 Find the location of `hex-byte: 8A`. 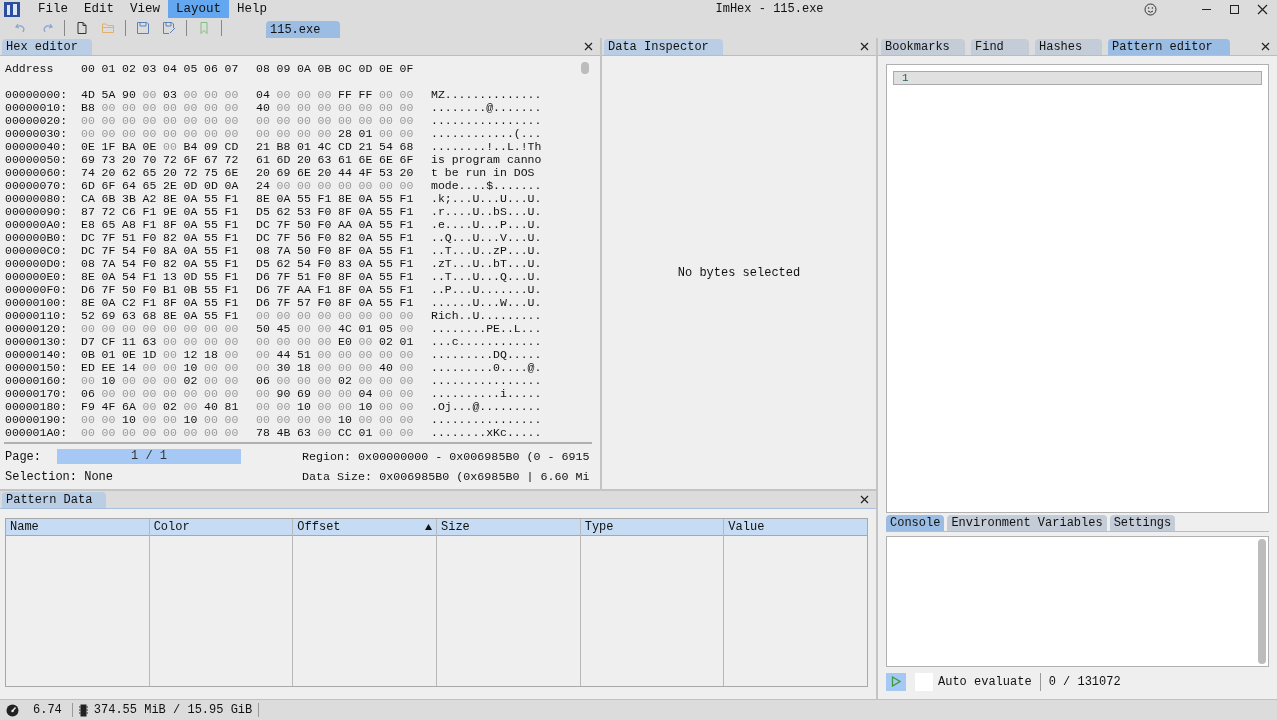

hex-byte: 8A is located at coordinates (173, 250).